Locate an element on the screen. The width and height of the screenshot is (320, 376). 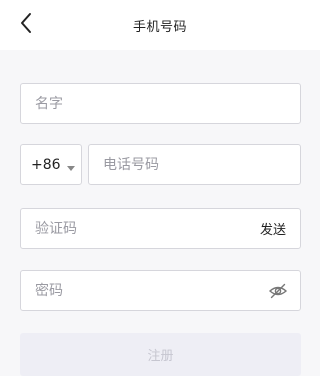
page-title: 手机号码 is located at coordinates (159, 27).